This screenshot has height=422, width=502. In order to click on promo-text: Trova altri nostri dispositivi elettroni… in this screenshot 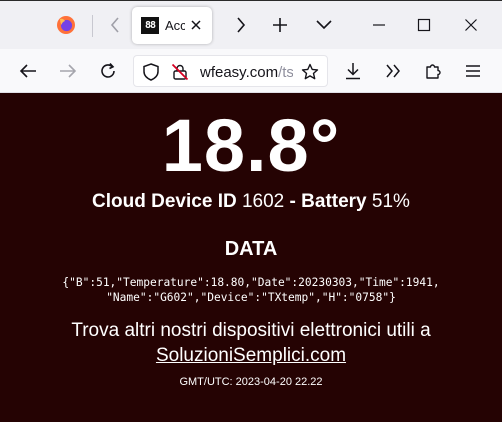, I will do `click(251, 330)`.